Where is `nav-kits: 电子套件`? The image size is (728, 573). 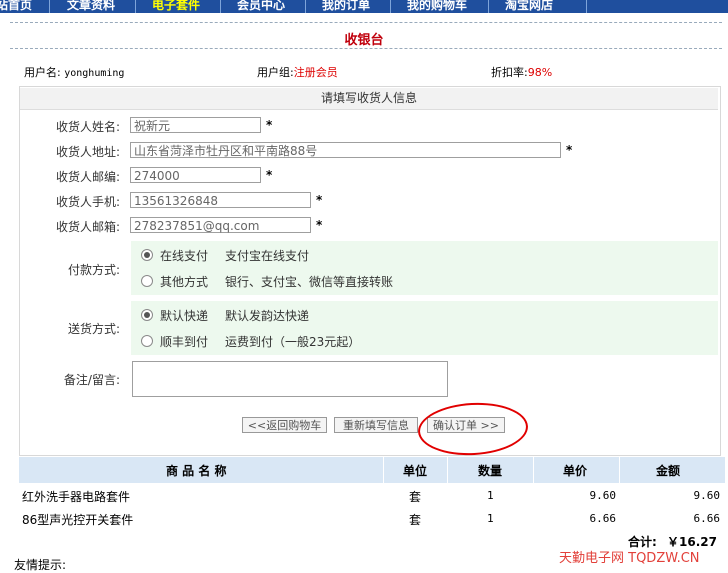 nav-kits: 电子套件 is located at coordinates (176, 6).